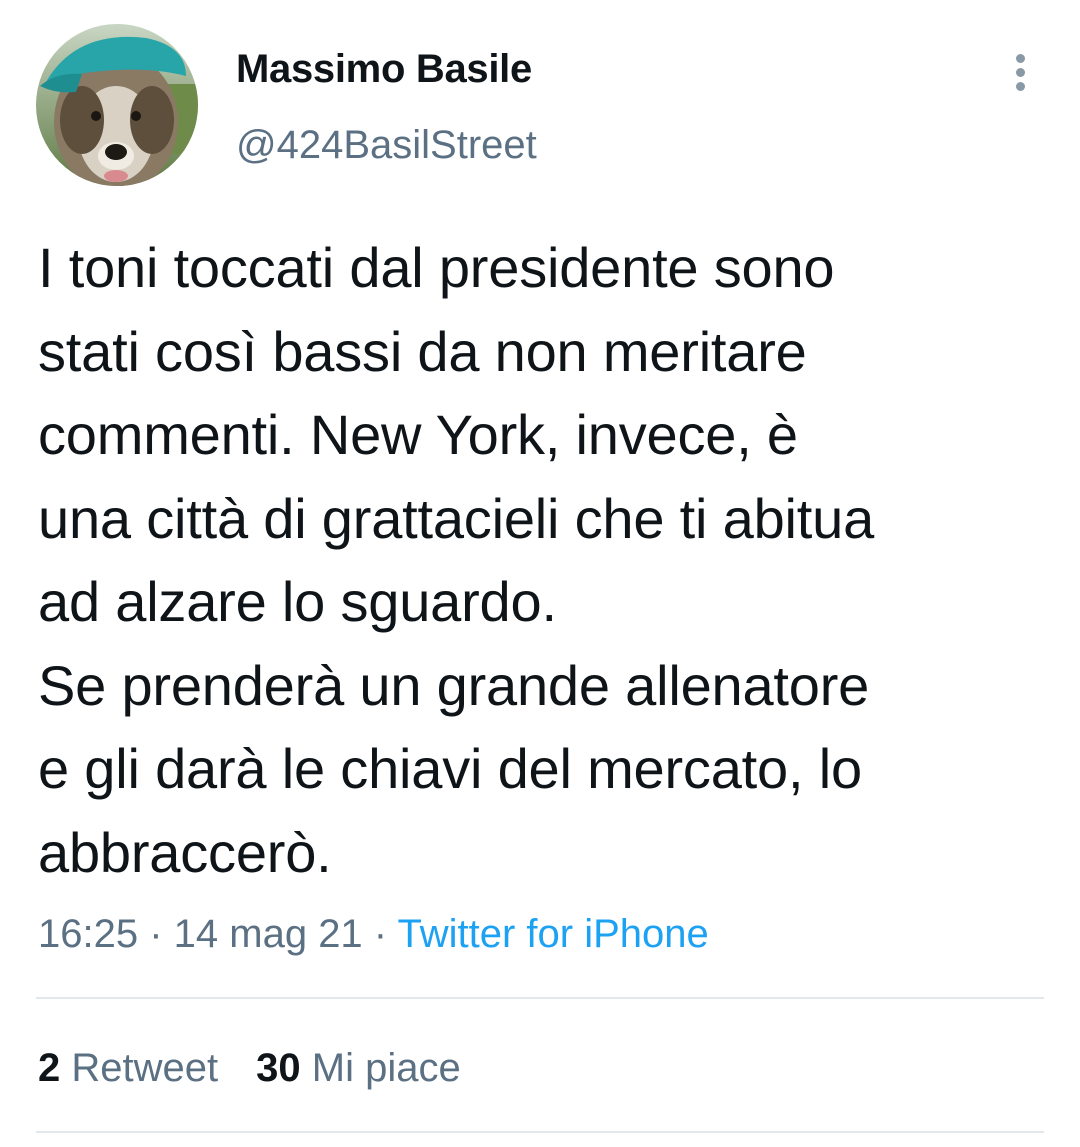 This screenshot has width=1080, height=1147. What do you see at coordinates (384, 69) in the screenshot?
I see `author-name: Massimo Basile` at bounding box center [384, 69].